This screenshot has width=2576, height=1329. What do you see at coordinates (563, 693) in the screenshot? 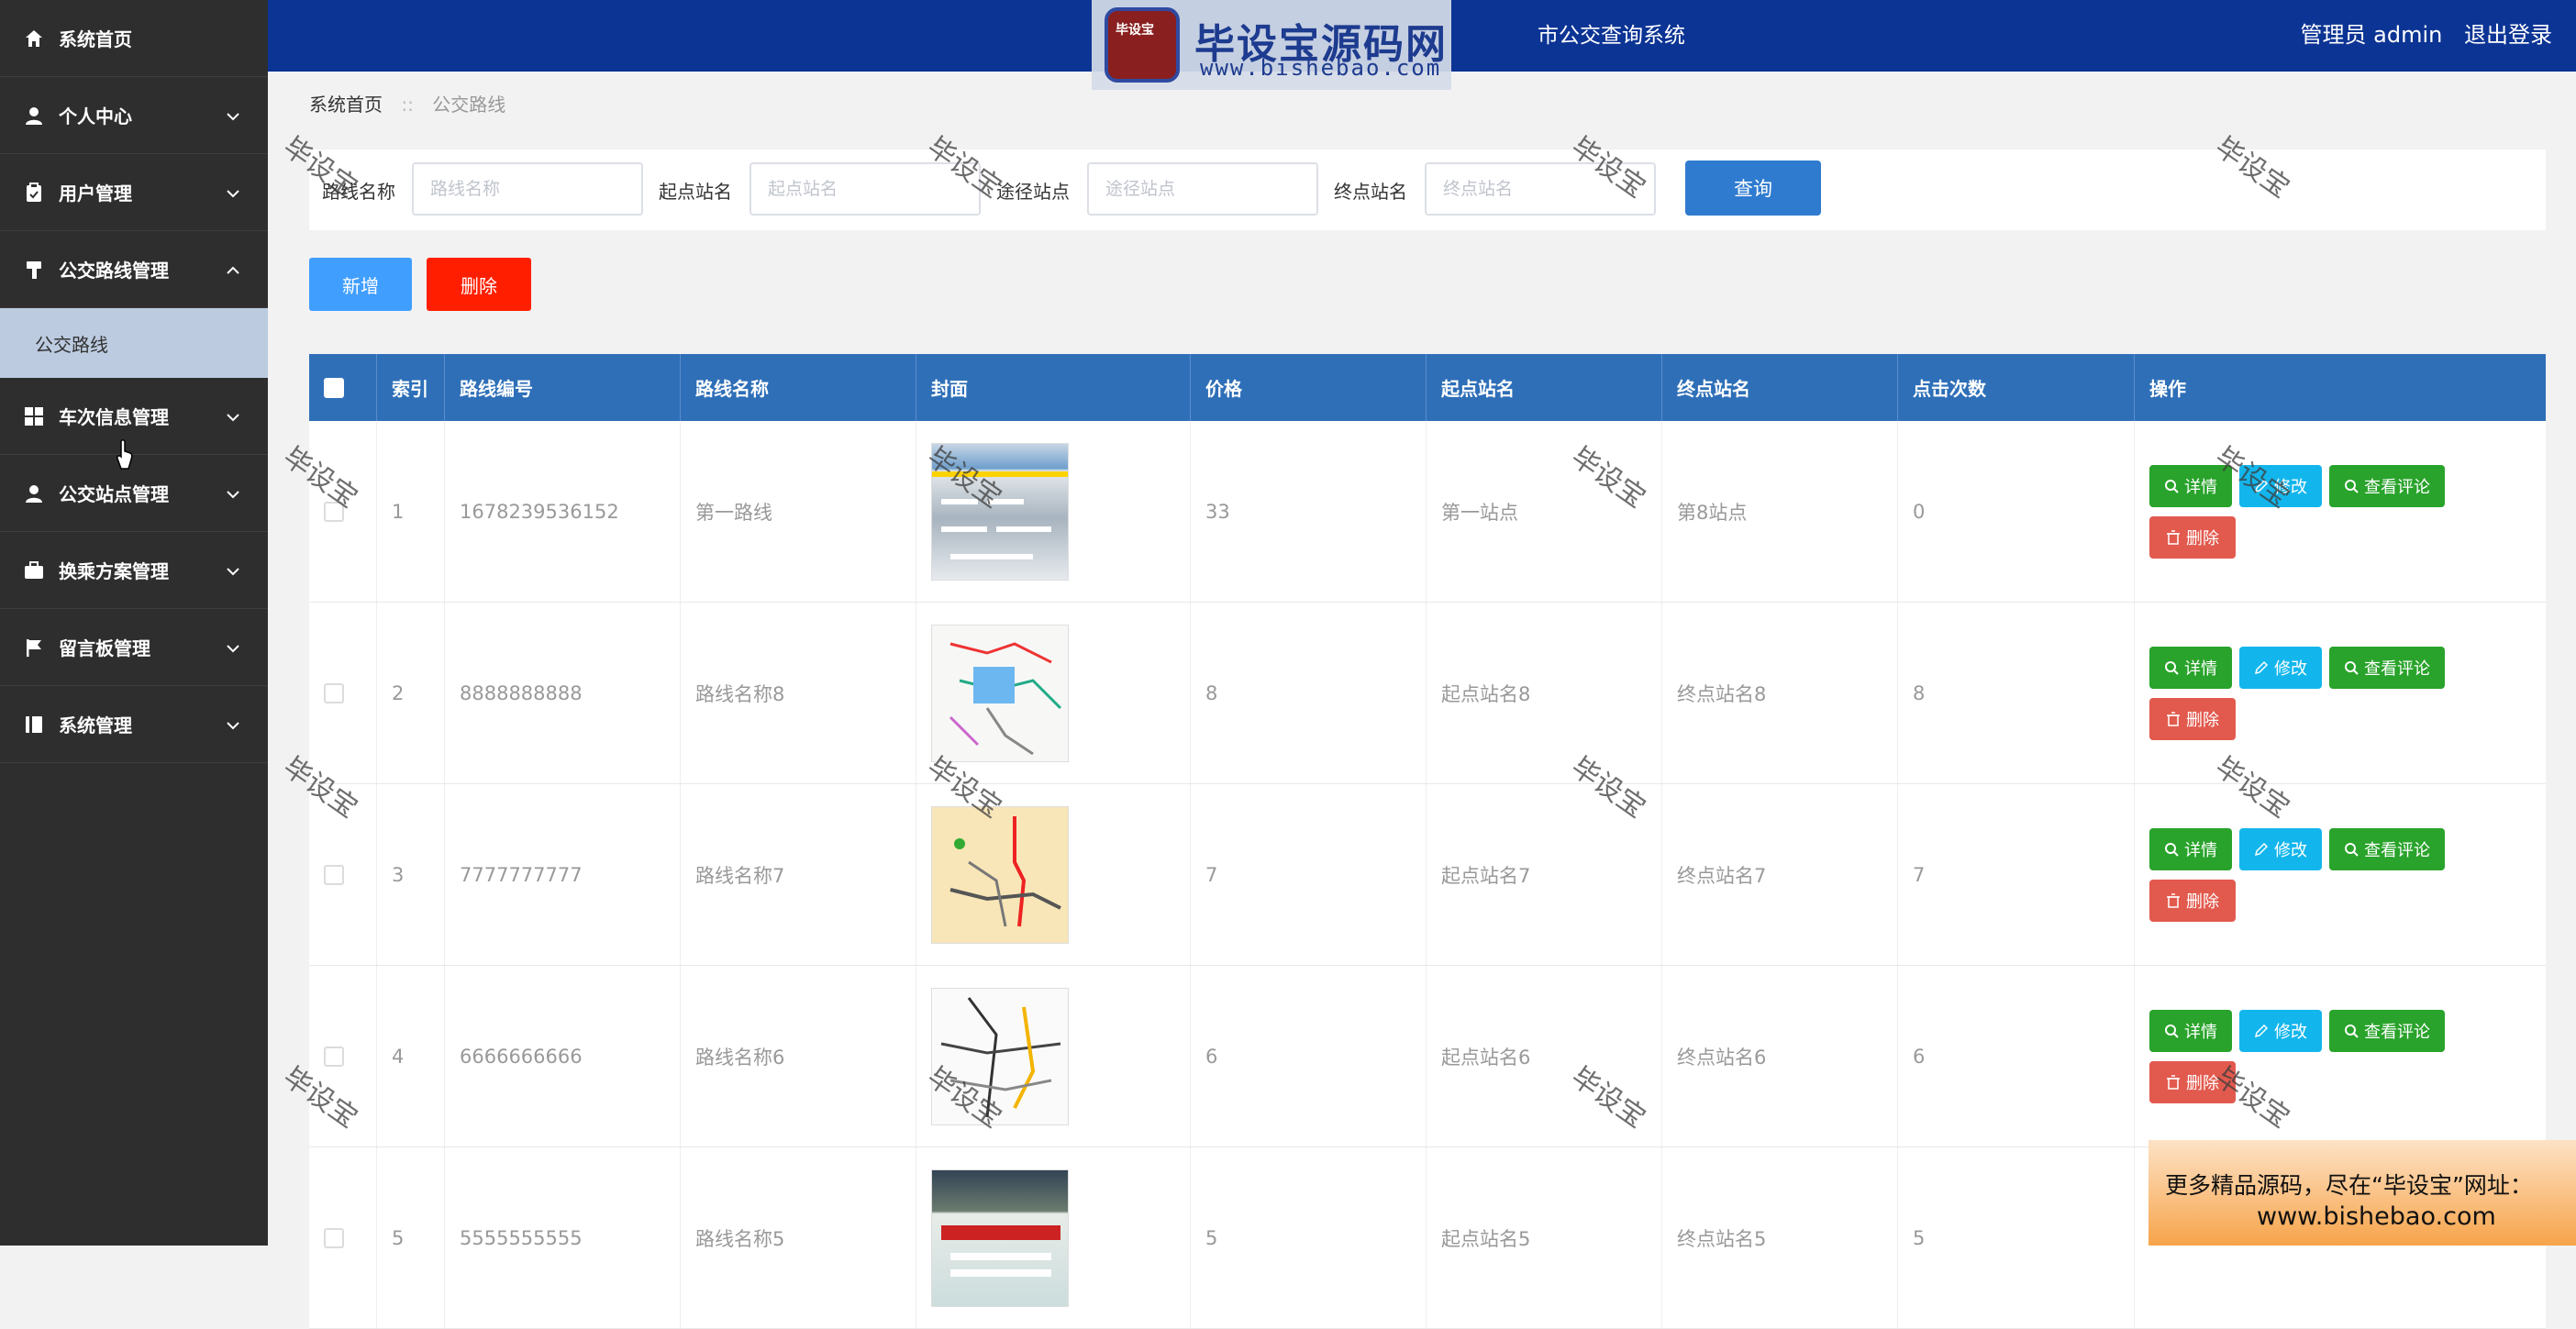
I see `cell-route-code: 8888888888` at bounding box center [563, 693].